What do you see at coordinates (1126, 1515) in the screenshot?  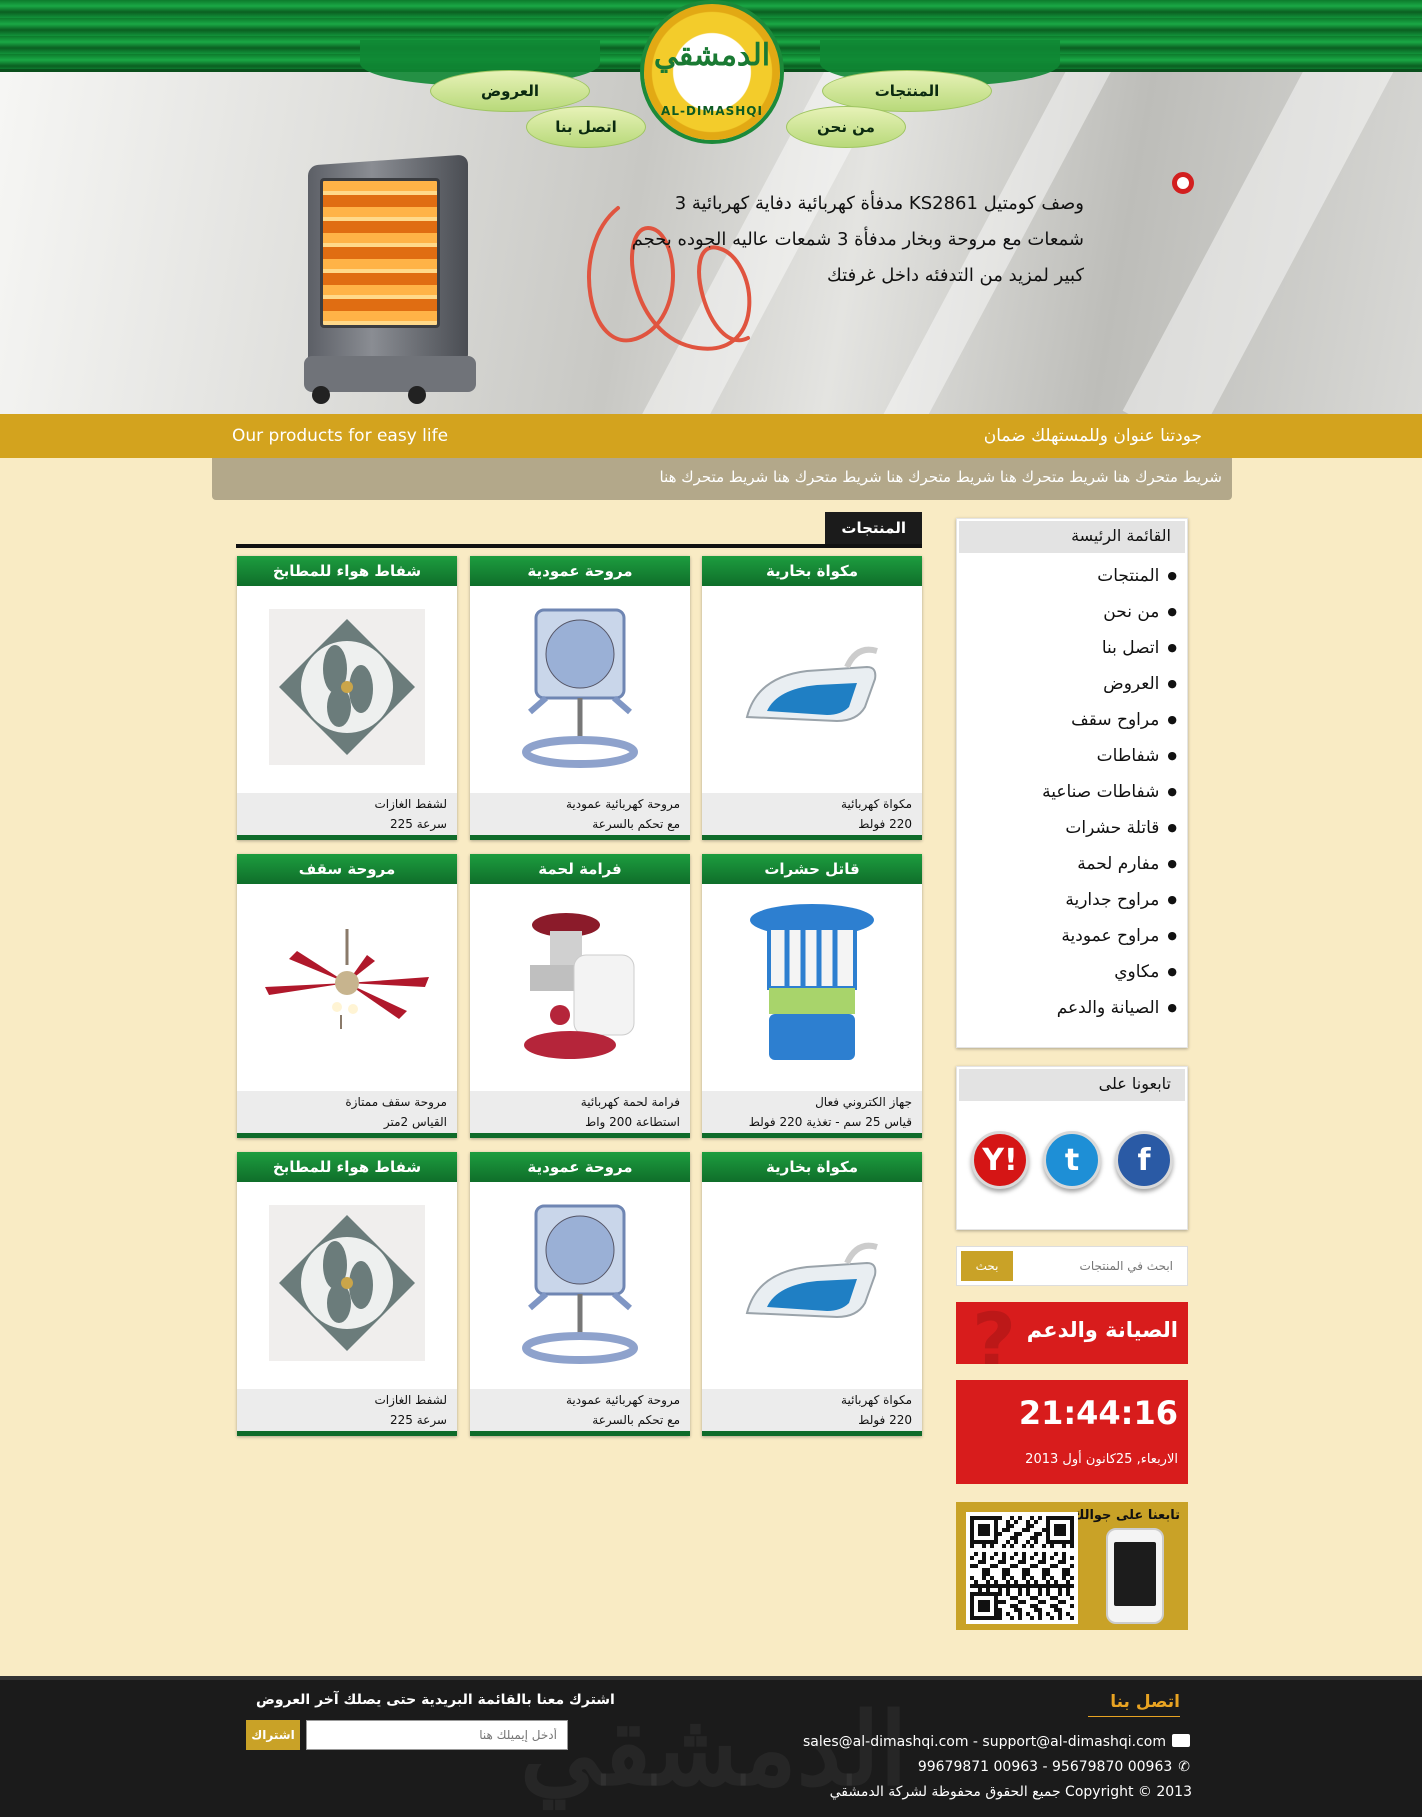 I see `mobile-label: تابعنا على جوالك` at bounding box center [1126, 1515].